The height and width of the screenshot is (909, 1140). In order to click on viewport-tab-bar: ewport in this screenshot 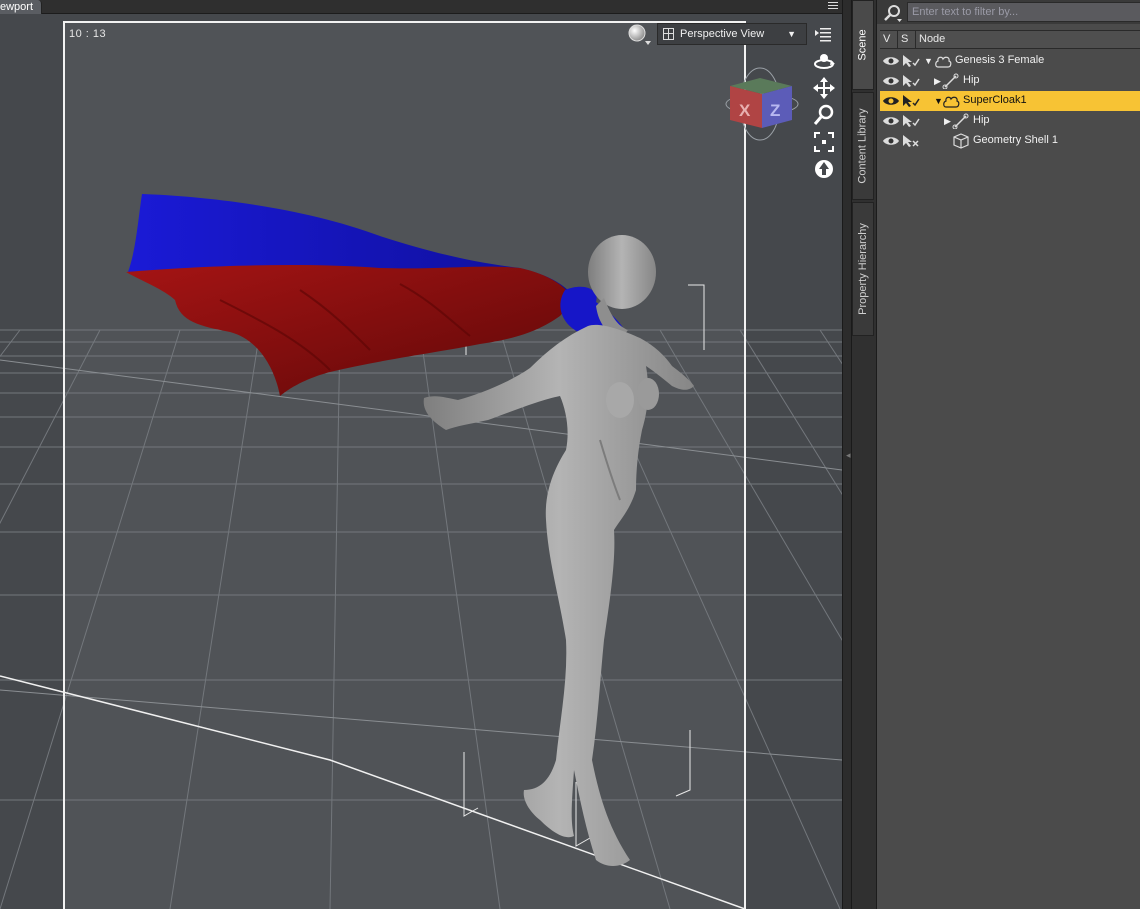, I will do `click(421, 7)`.